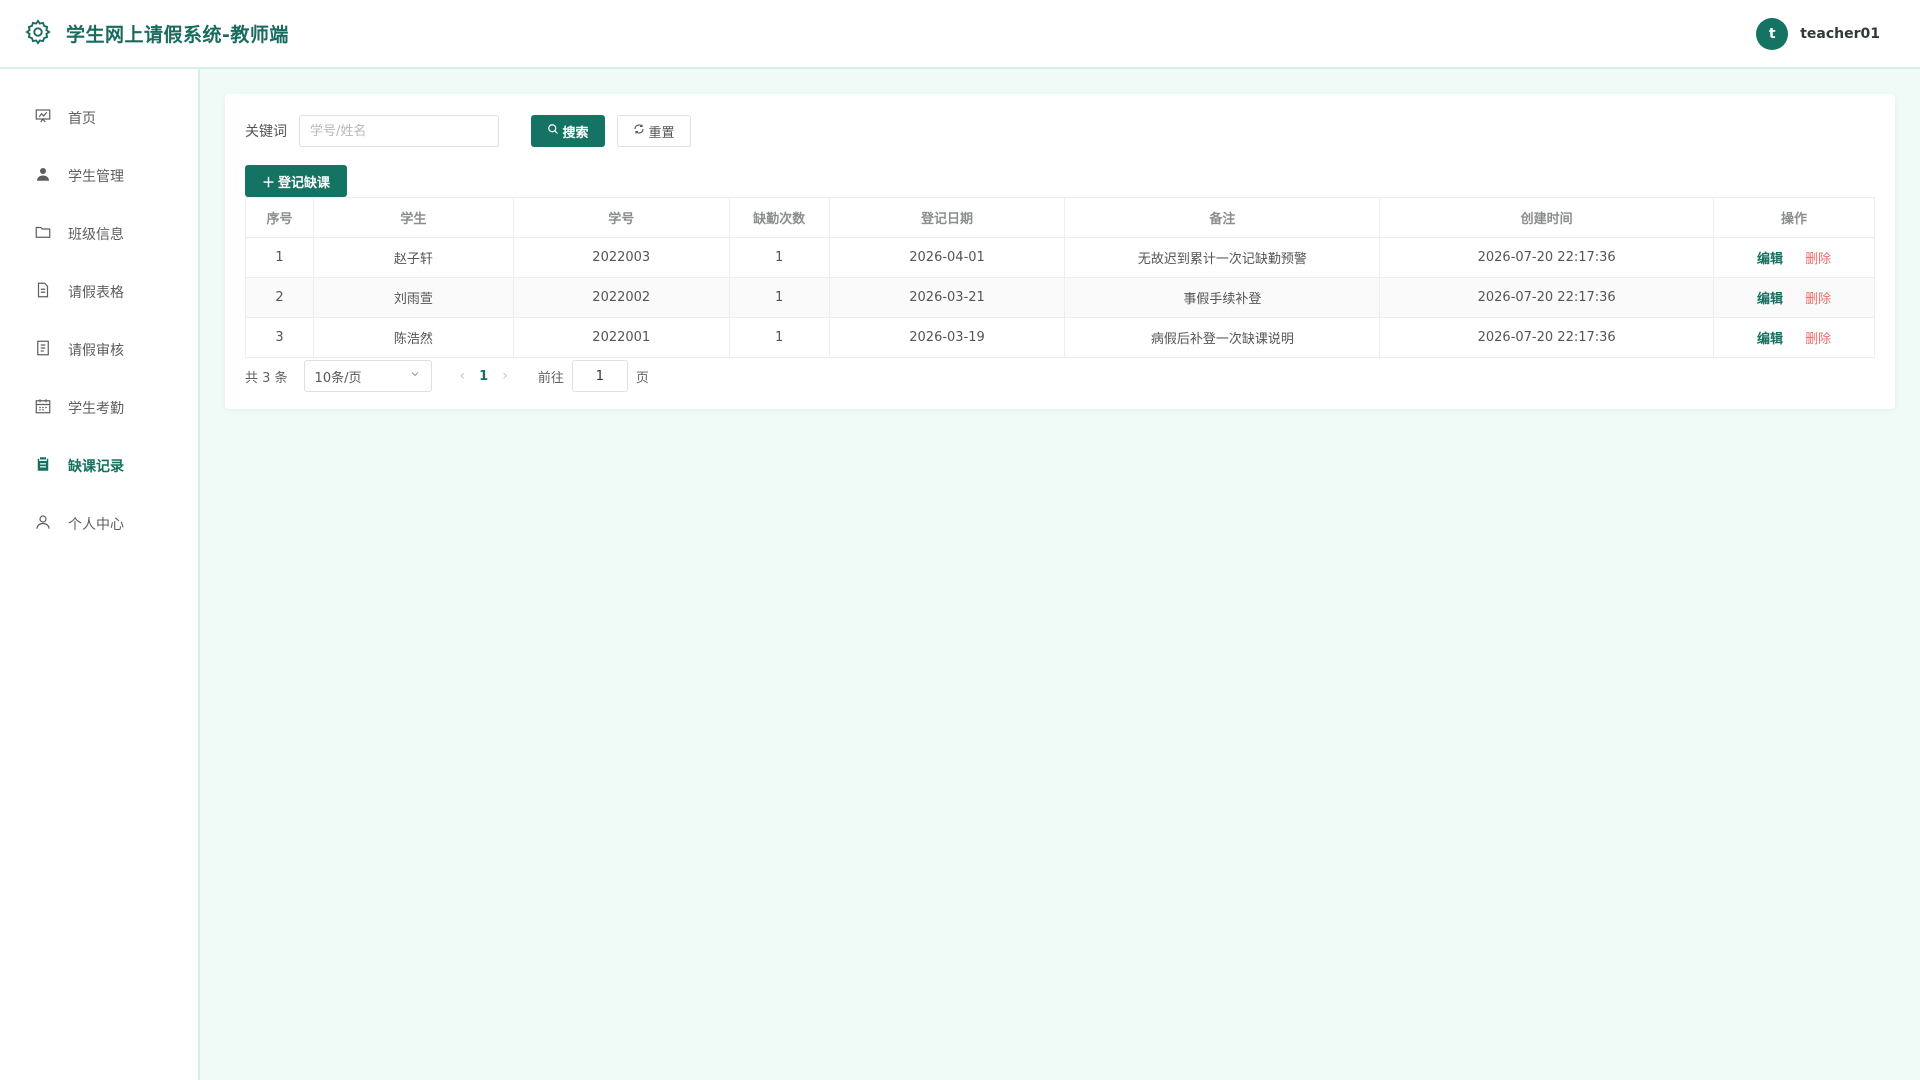  I want to click on sidebar-item-label: 请假表格, so click(96, 293).